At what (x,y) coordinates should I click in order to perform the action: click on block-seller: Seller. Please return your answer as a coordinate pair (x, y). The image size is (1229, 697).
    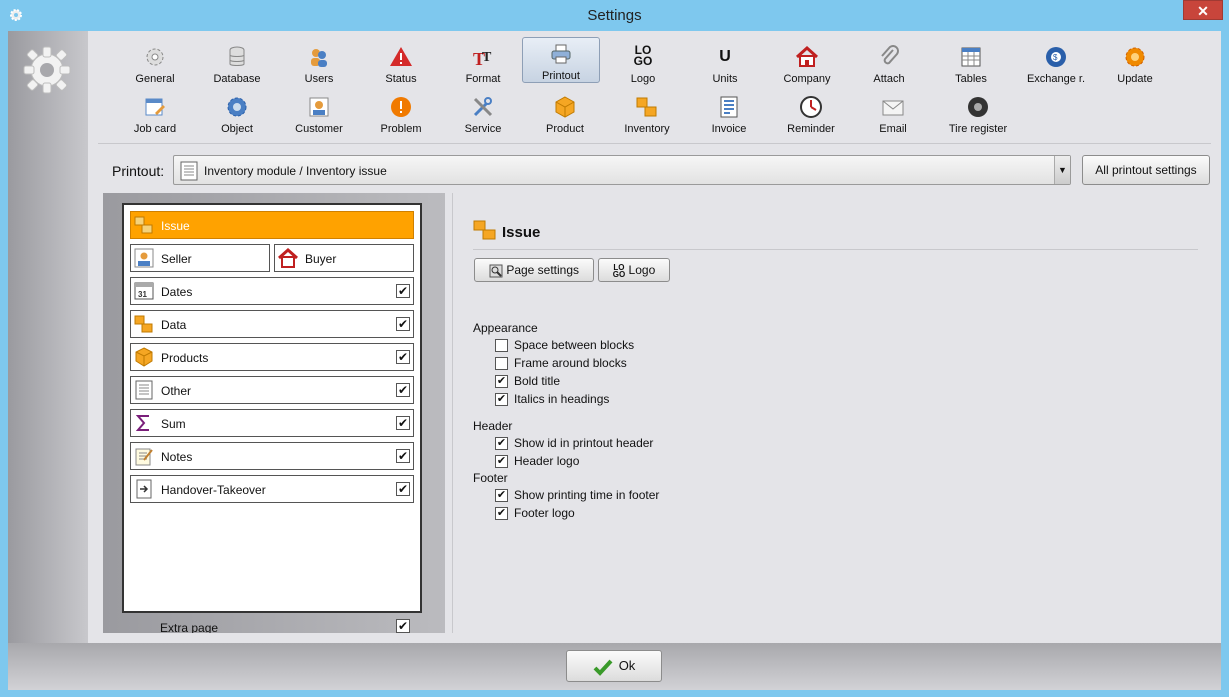
    Looking at the image, I should click on (200, 258).